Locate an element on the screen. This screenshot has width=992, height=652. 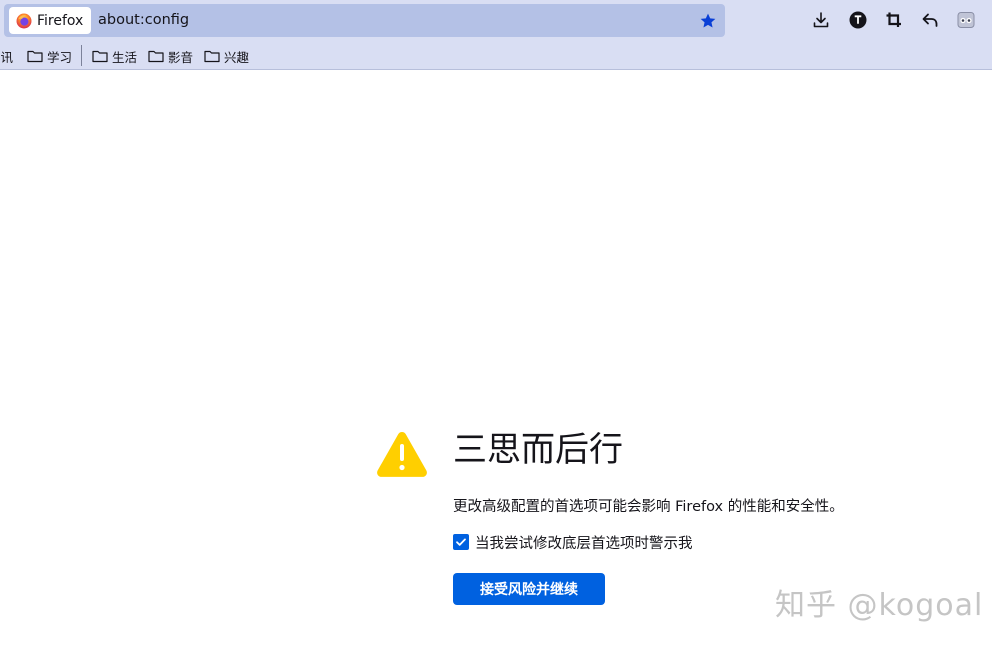
bookmark-folder-study: 学习 is located at coordinates (49, 56).